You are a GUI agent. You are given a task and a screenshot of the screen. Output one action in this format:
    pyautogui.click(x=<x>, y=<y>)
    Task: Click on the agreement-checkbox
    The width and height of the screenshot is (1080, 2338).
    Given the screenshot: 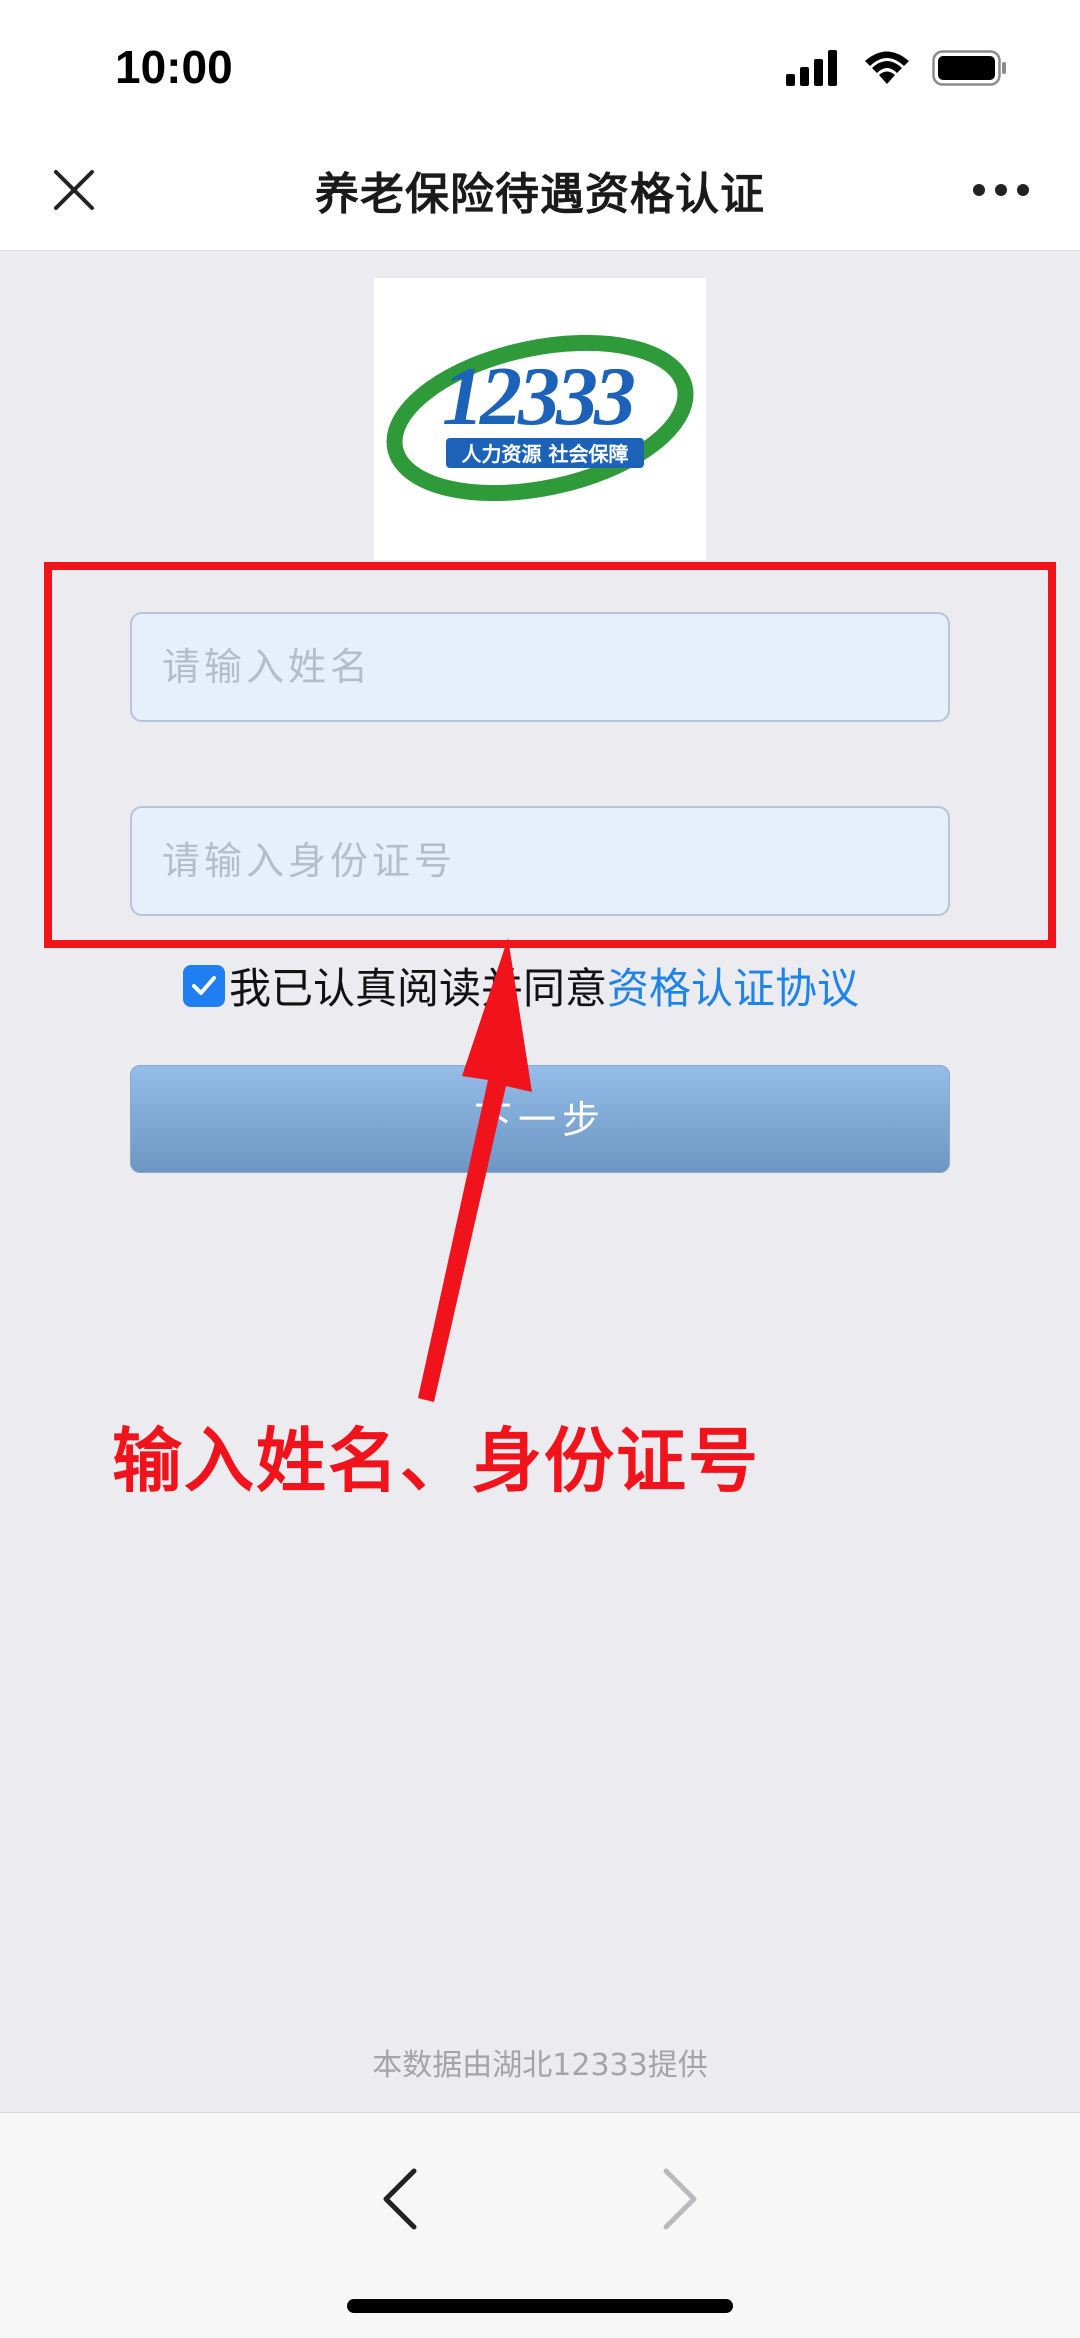 What is the action you would take?
    pyautogui.click(x=204, y=985)
    